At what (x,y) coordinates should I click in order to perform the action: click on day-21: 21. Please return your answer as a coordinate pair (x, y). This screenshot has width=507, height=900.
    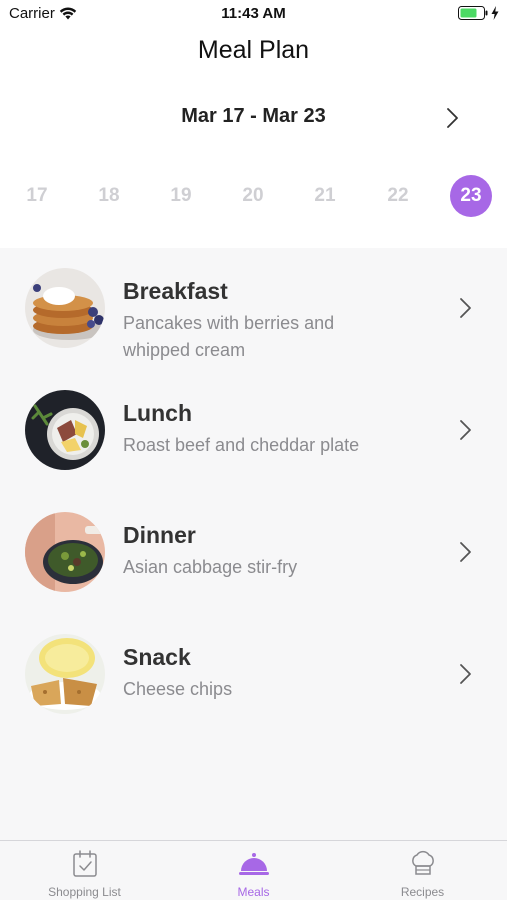
    Looking at the image, I should click on (325, 196).